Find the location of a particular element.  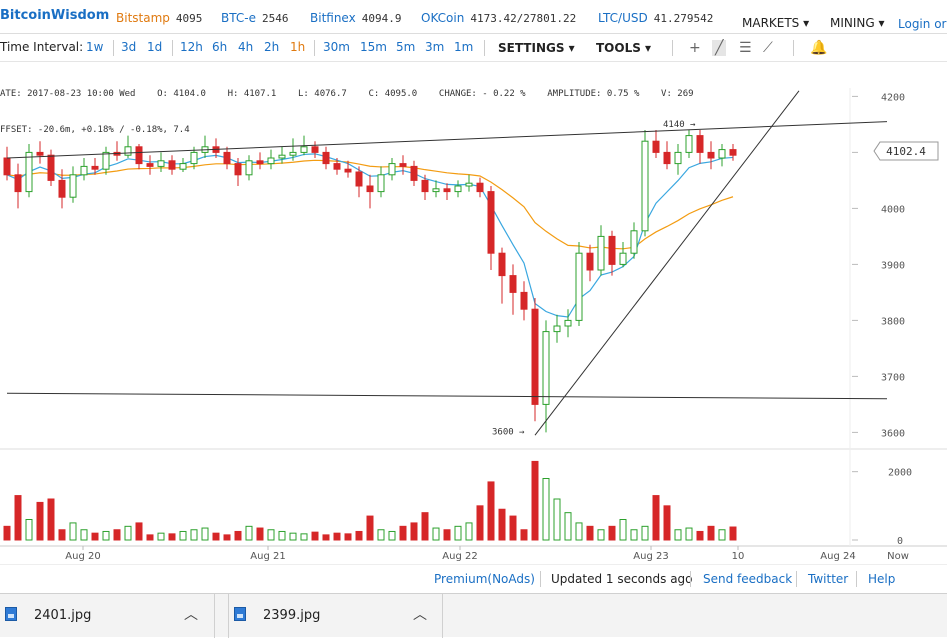

interval-1d: 1d is located at coordinates (154, 47).